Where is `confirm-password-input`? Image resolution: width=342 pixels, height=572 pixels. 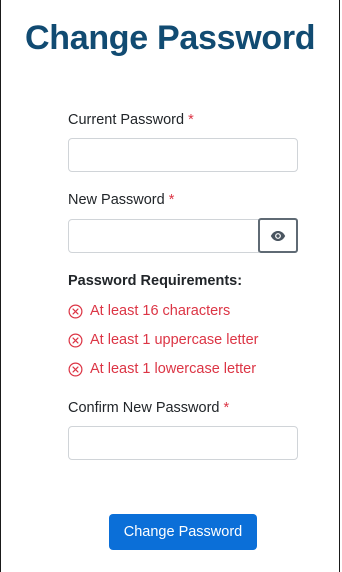
confirm-password-input is located at coordinates (183, 443).